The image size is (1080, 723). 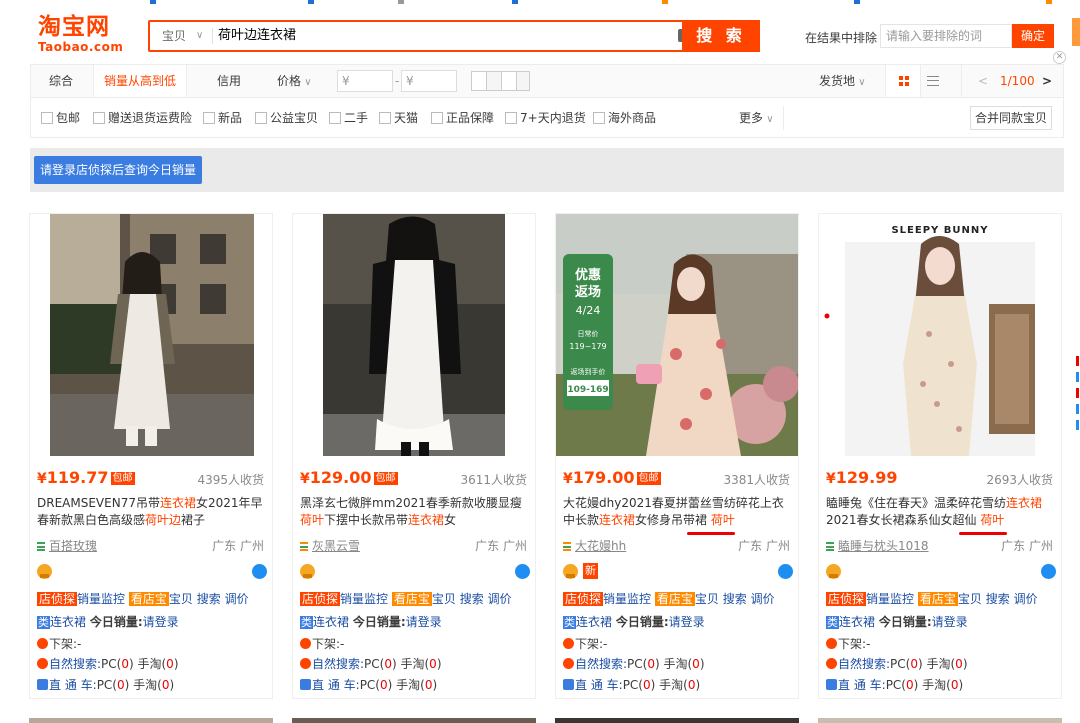 I want to click on filter-second-hand: 二手, so click(x=348, y=118).